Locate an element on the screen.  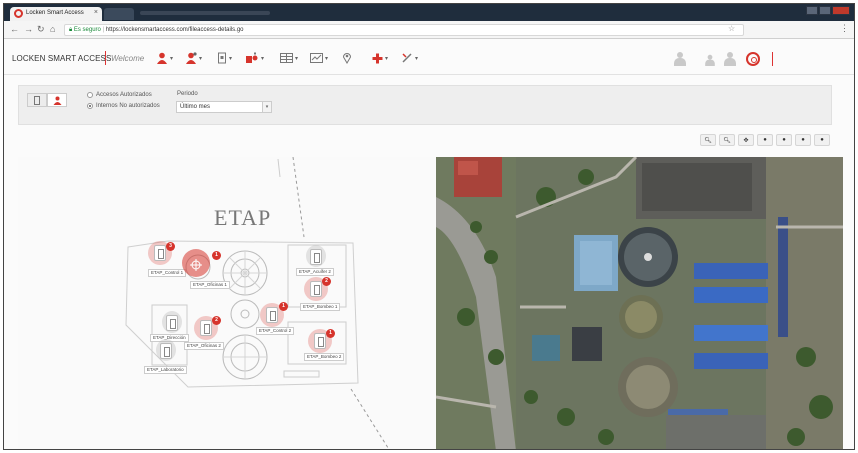
periodo-value: Último mes is located at coordinates (195, 107).